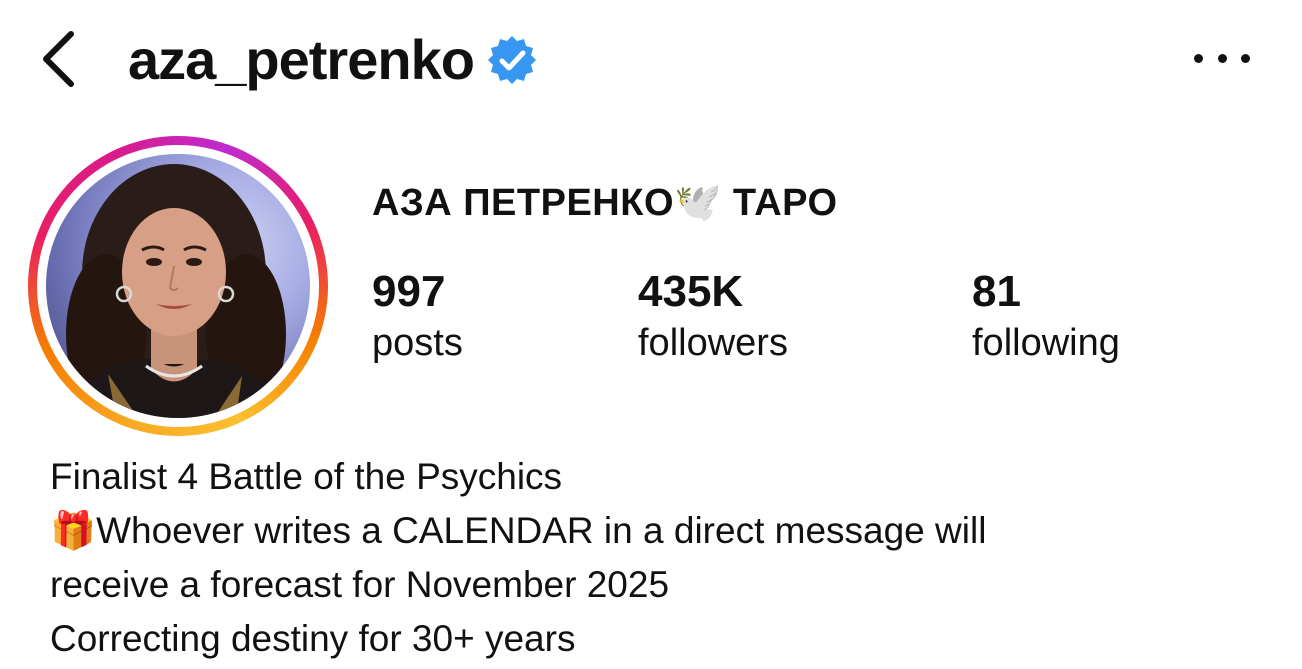  I want to click on following-count: 81, so click(996, 291).